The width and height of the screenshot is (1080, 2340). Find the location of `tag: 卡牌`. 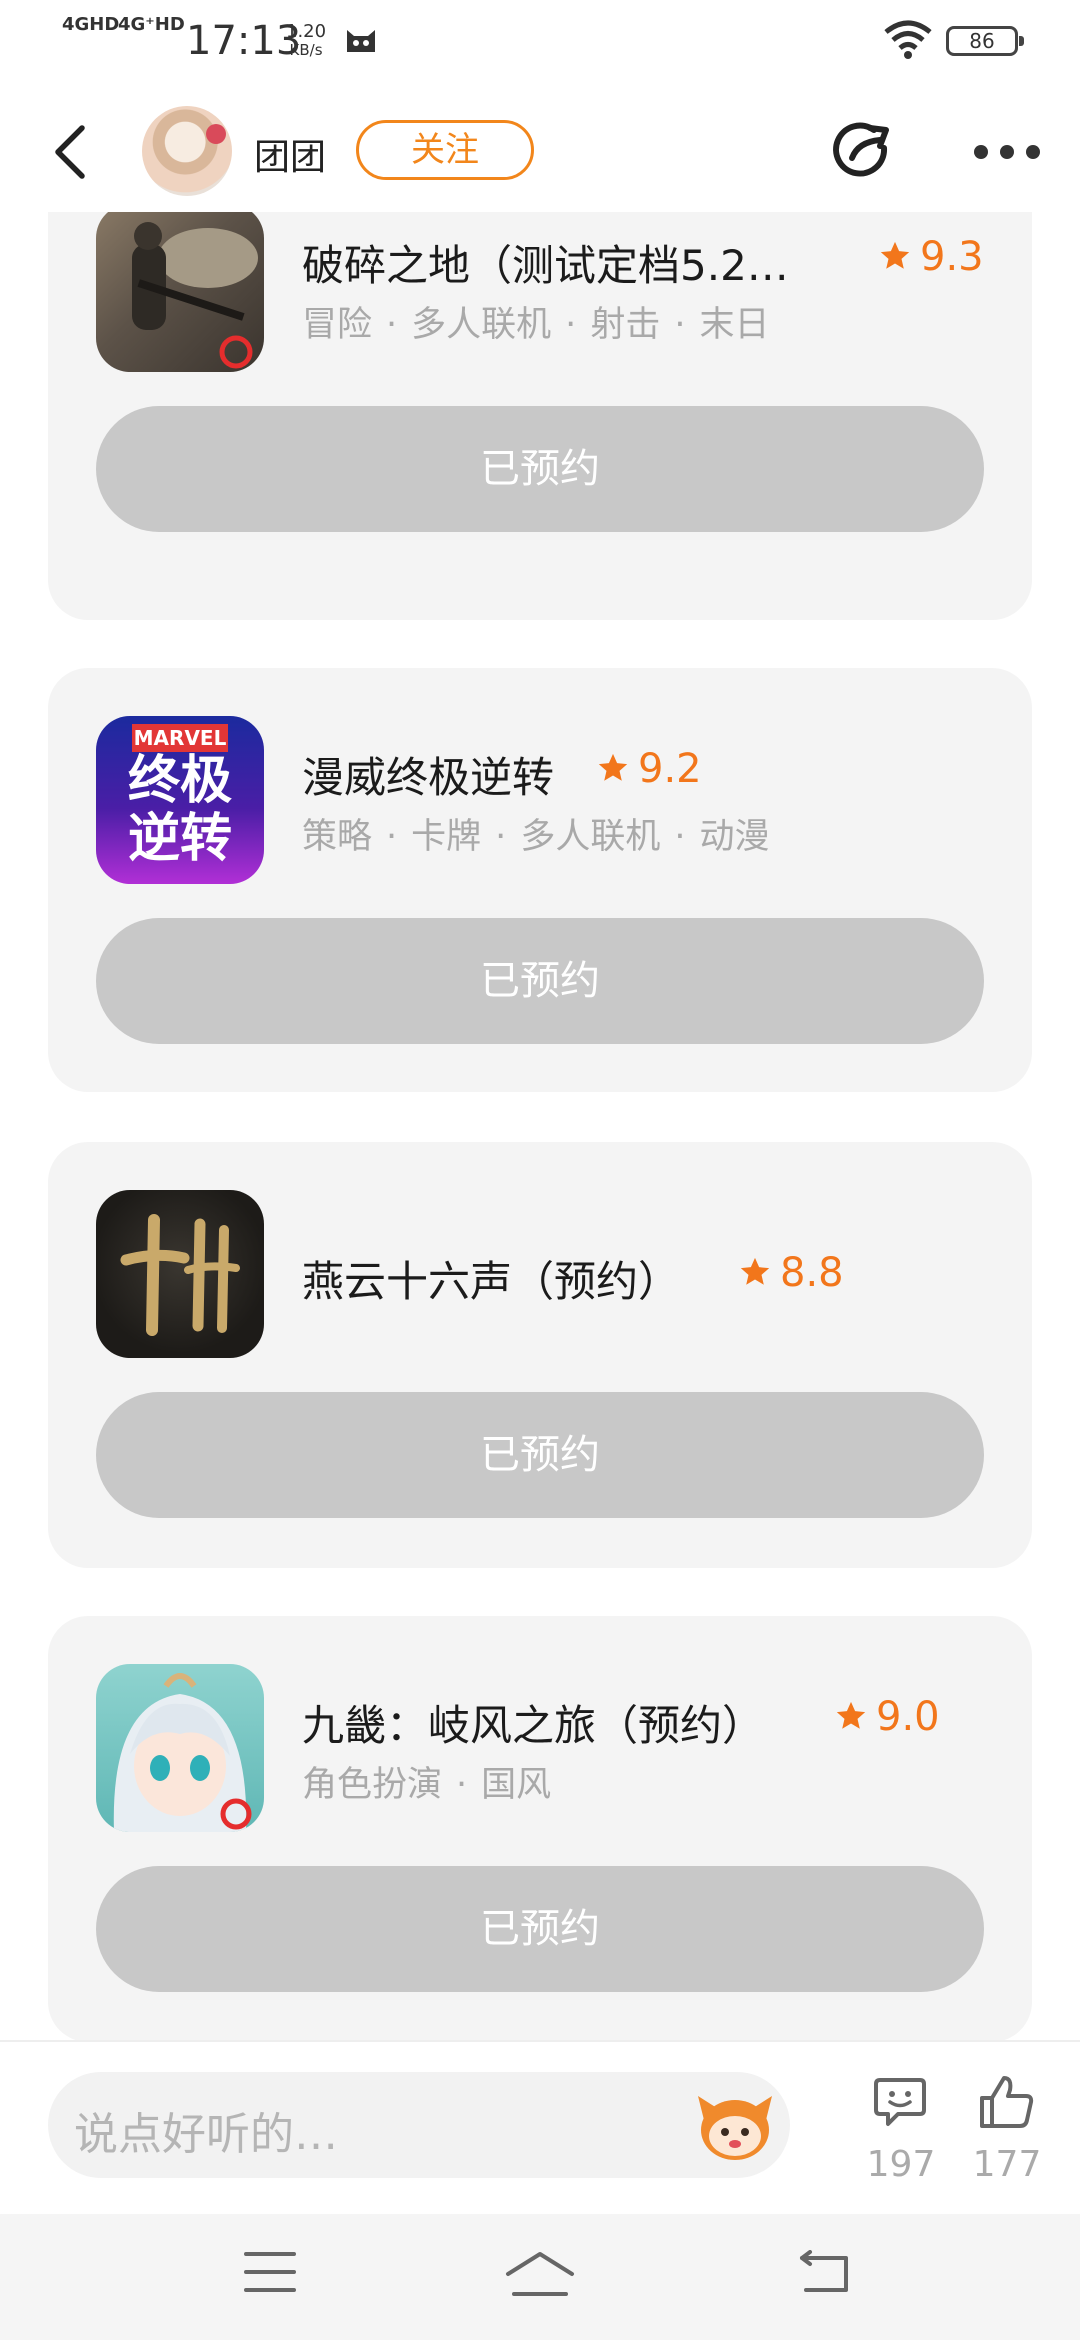

tag: 卡牌 is located at coordinates (446, 837).